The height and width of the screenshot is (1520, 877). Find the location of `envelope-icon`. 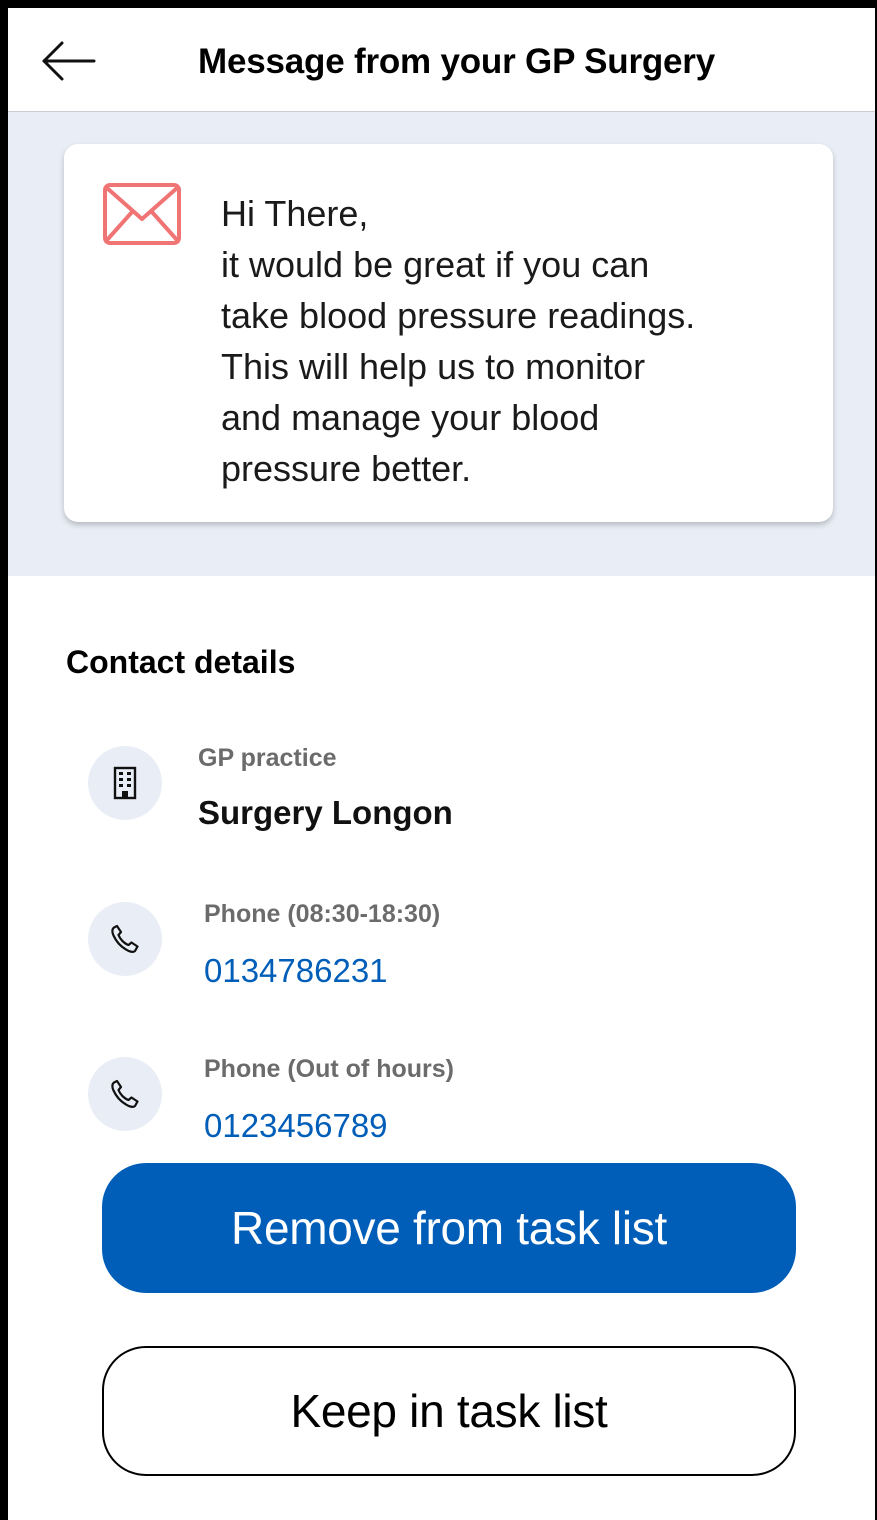

envelope-icon is located at coordinates (142, 214).